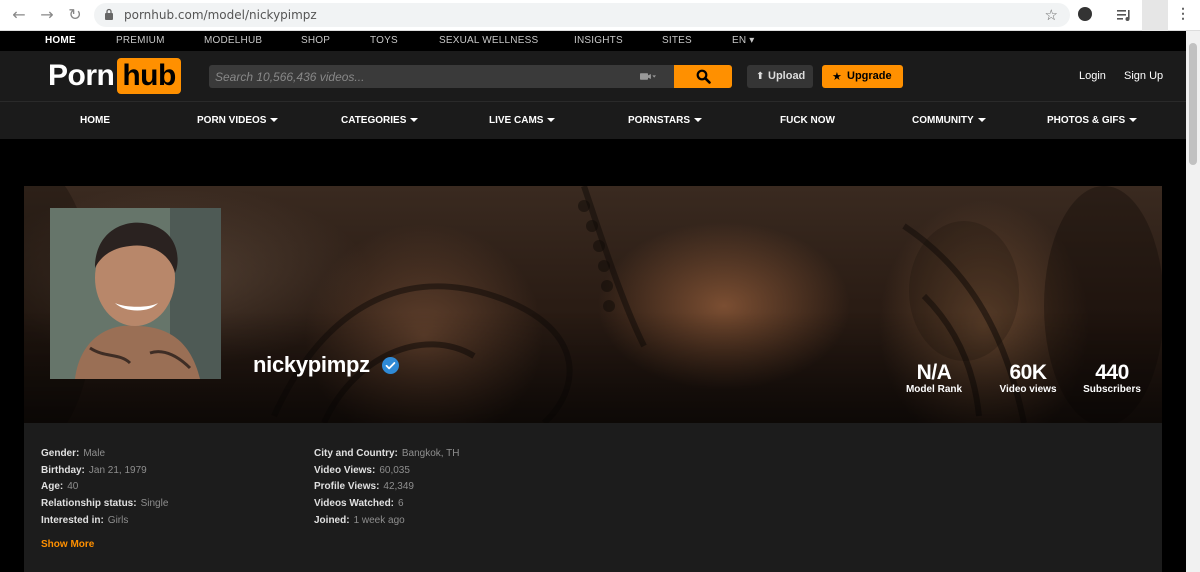 The image size is (1200, 572). I want to click on search-icon, so click(703, 76).